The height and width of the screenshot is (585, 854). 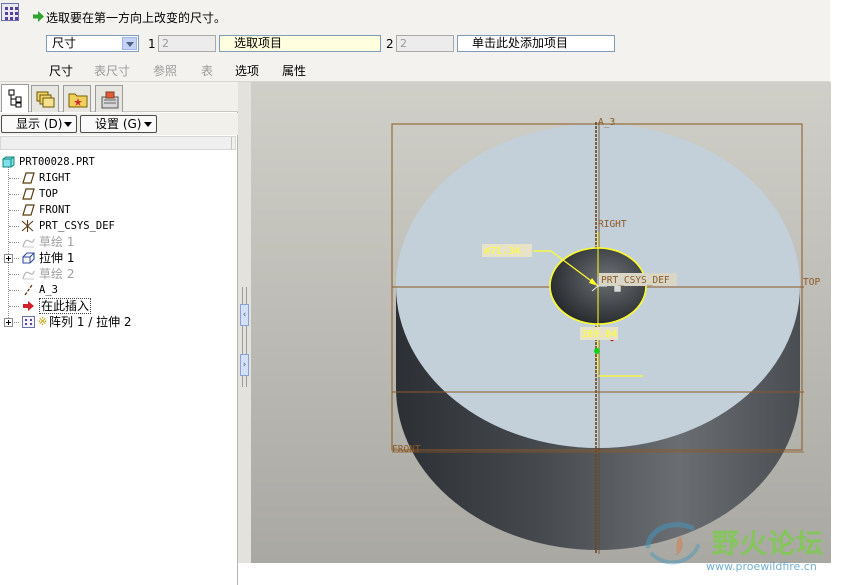 I want to click on tab-table-dimensions: 表尺寸, so click(x=112, y=70).